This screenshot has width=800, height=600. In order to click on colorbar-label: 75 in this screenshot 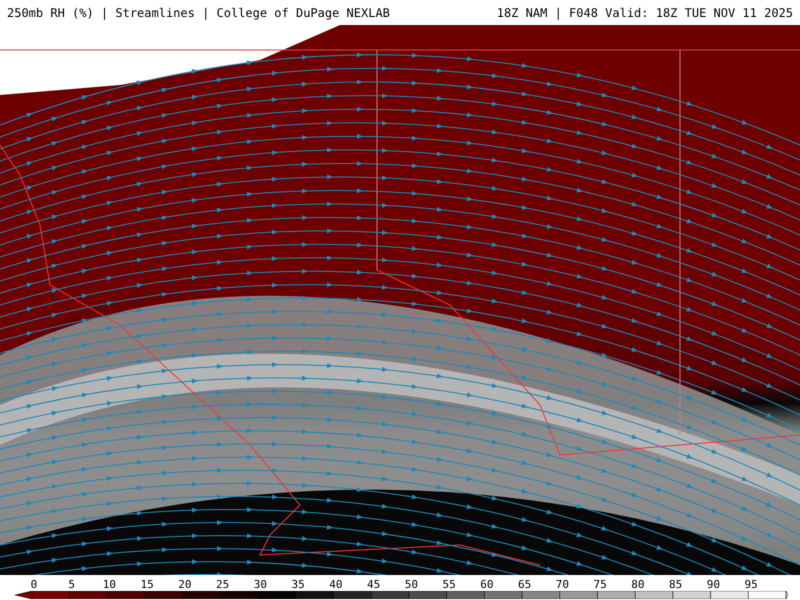, I will do `click(600, 584)`.